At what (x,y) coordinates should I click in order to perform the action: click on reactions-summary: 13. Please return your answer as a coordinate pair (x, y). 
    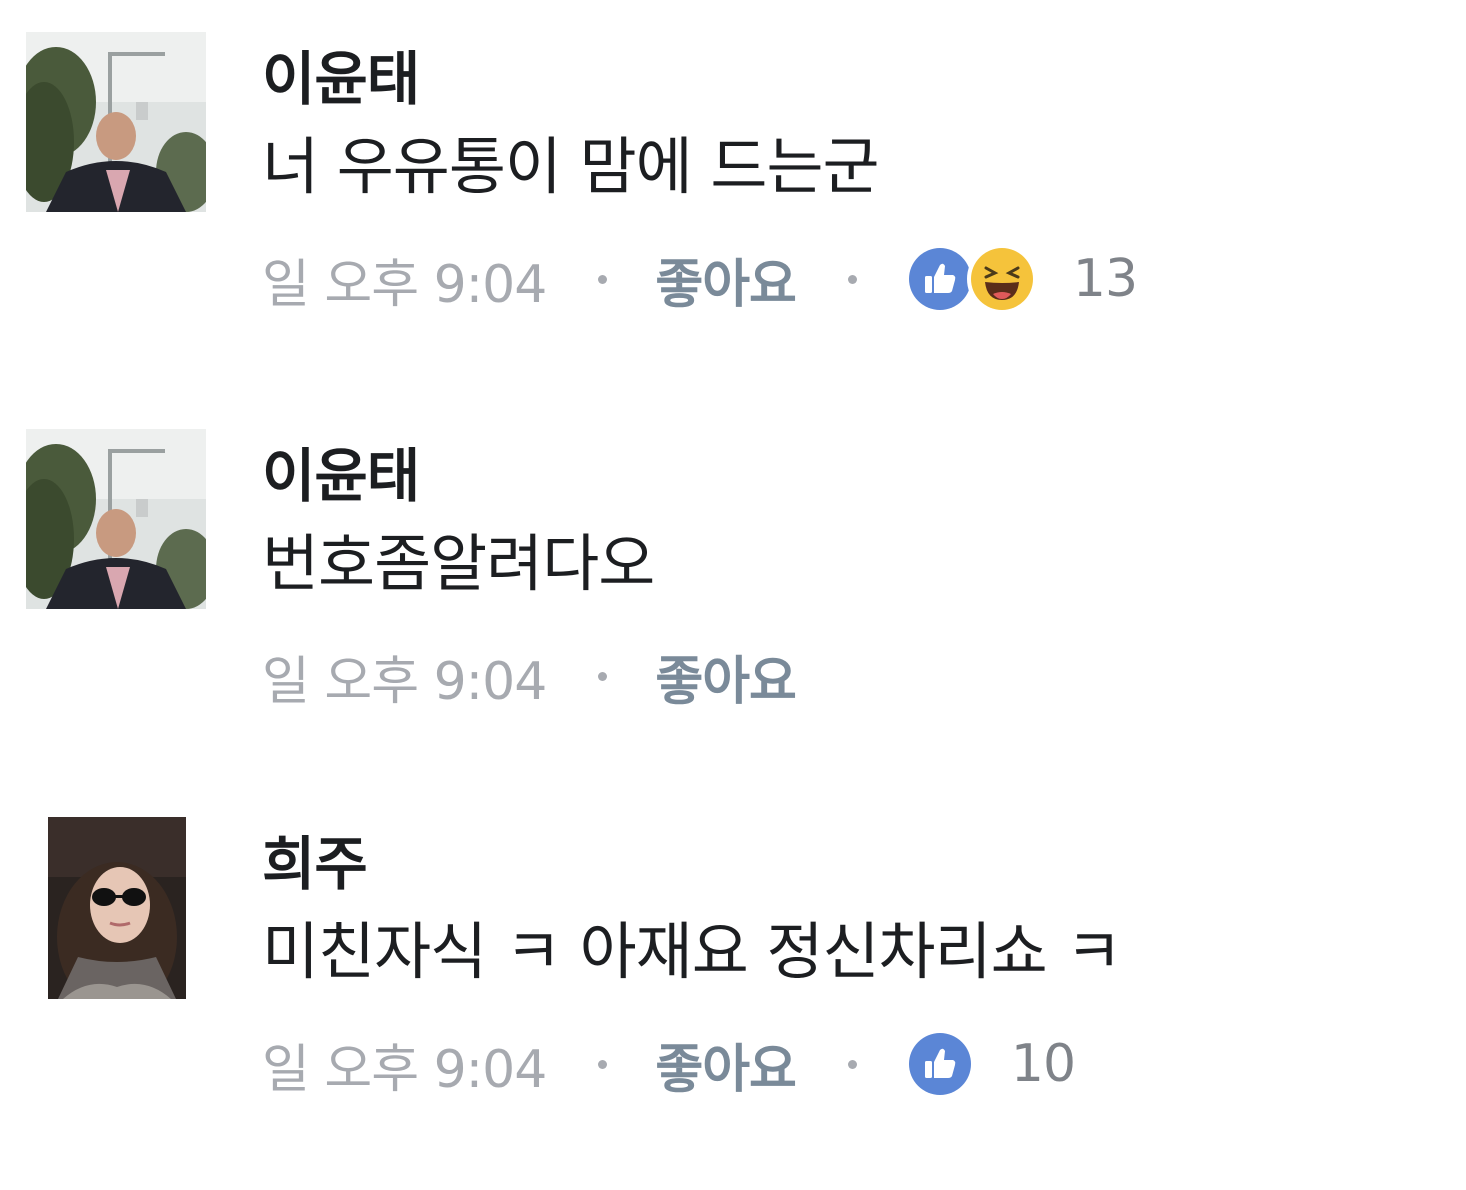
    Looking at the image, I should click on (1021, 279).